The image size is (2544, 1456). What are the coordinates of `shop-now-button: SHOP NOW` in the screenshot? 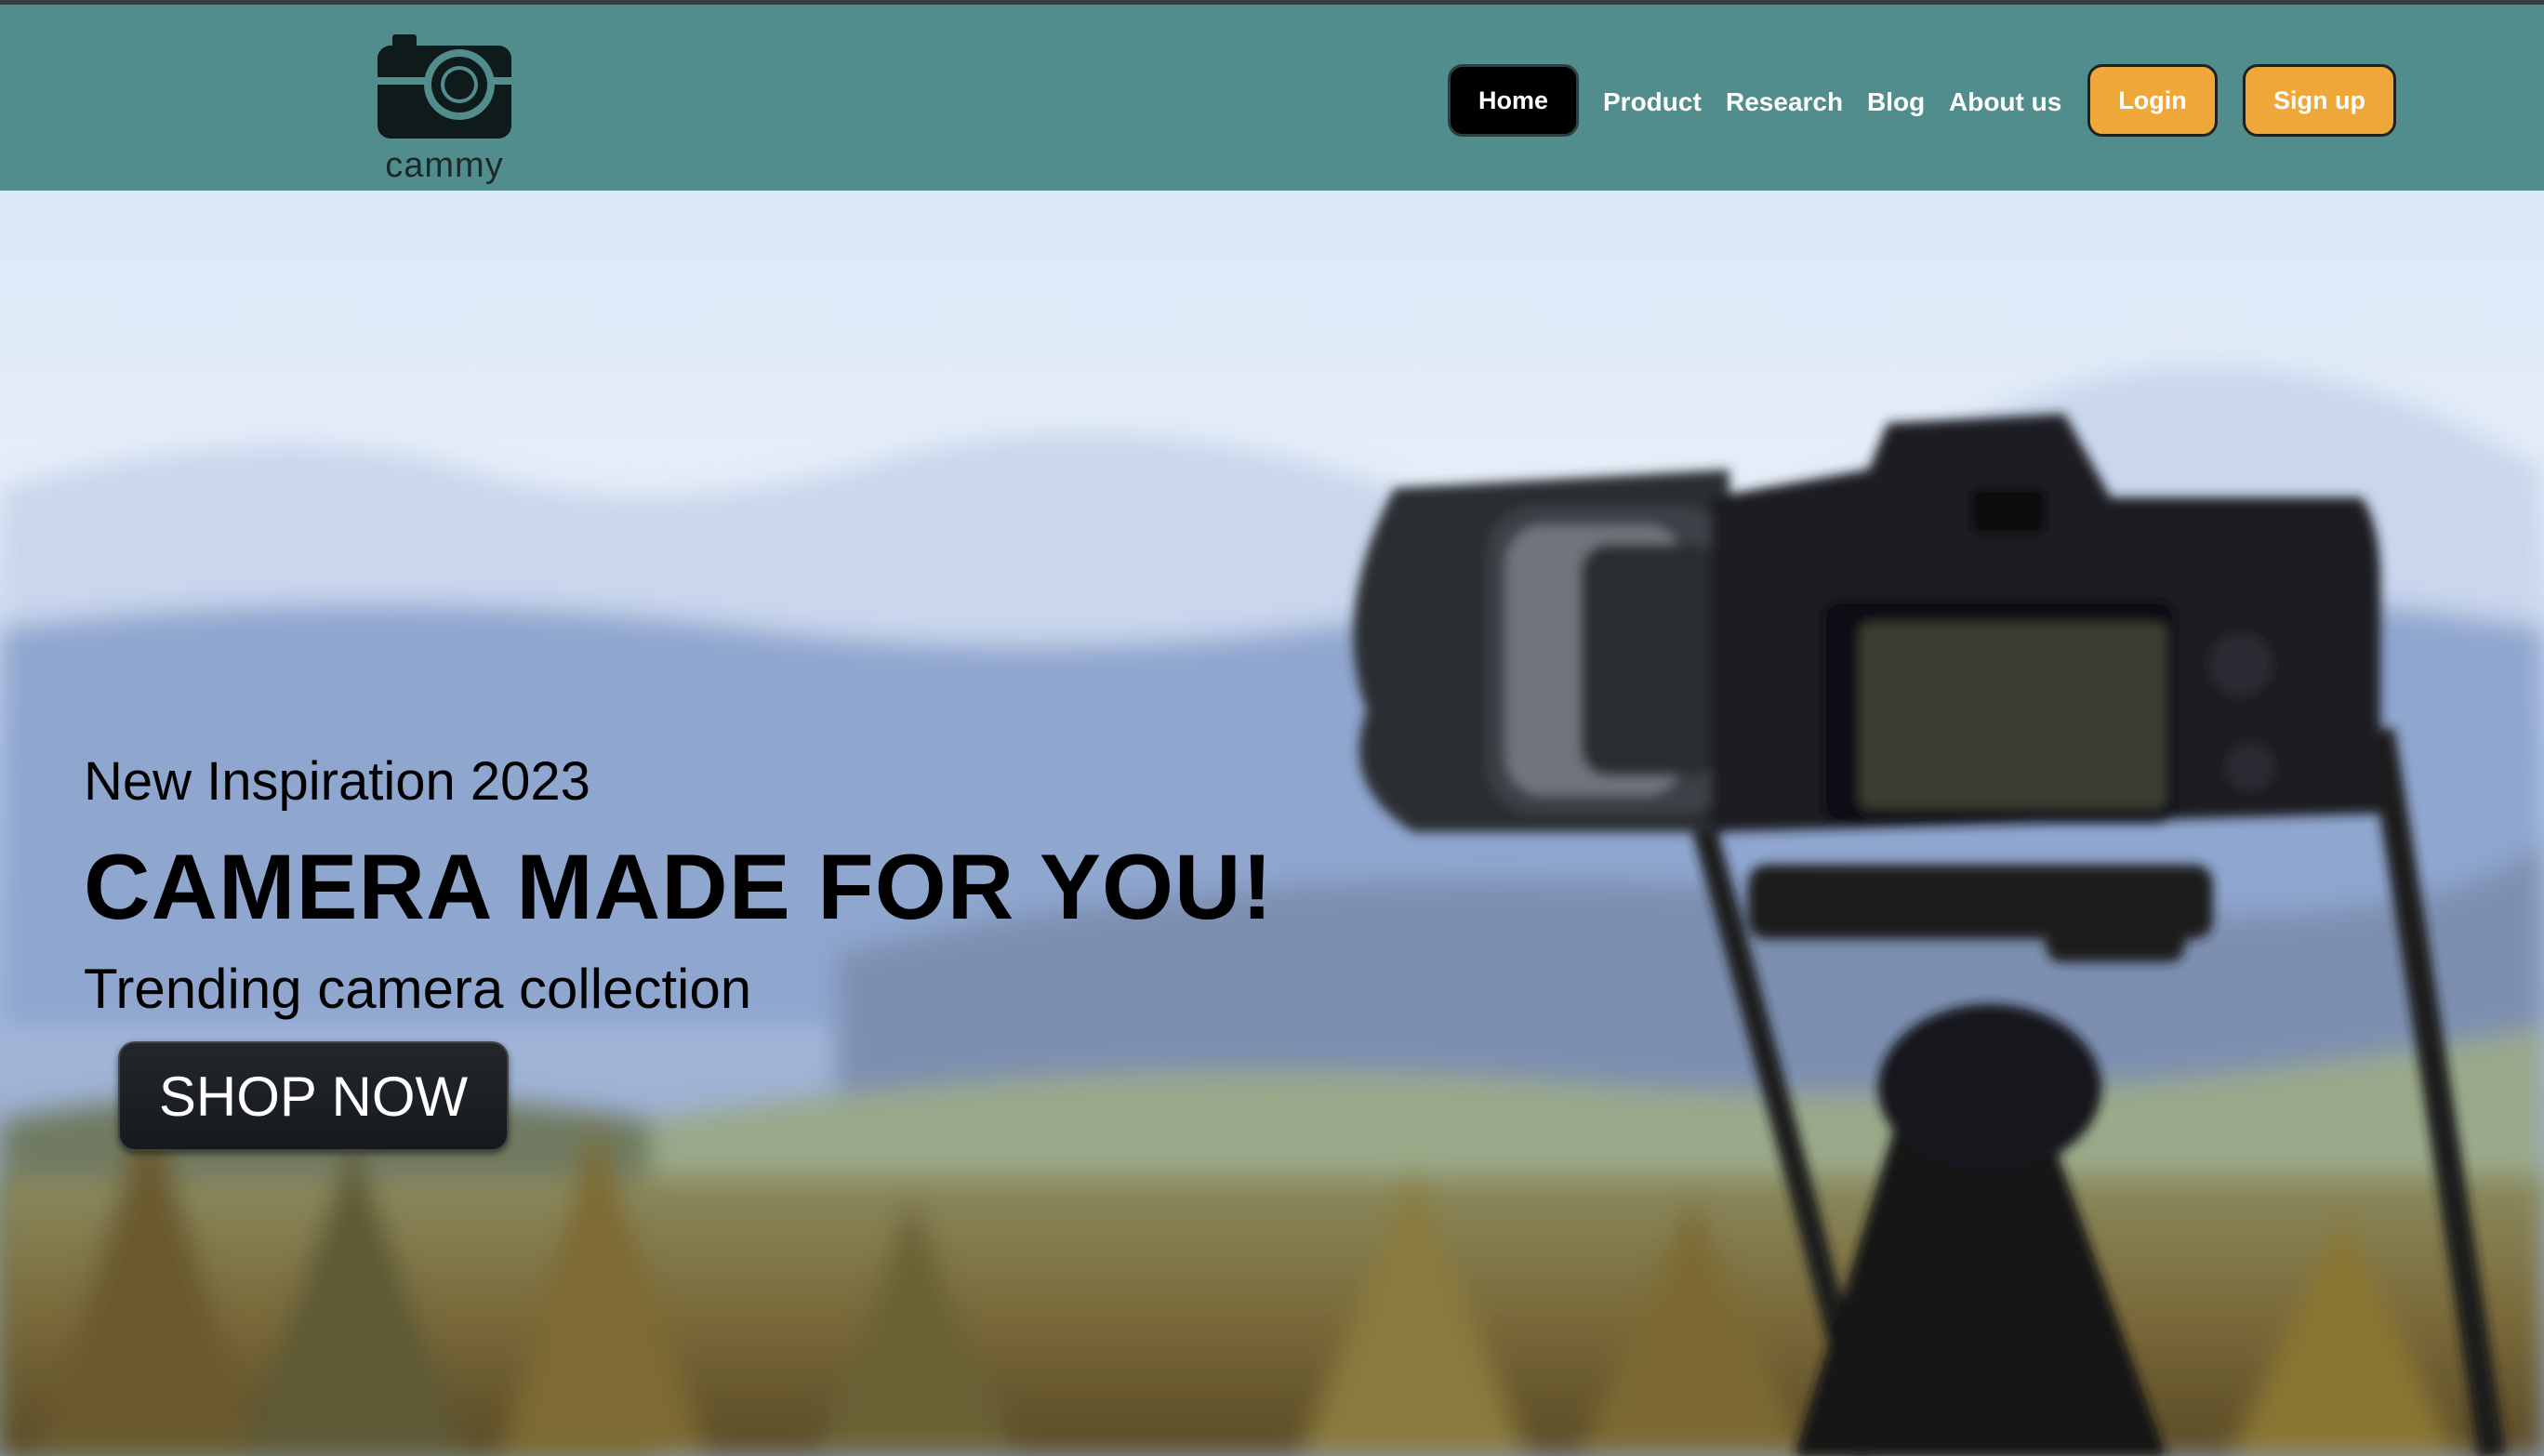 It's located at (313, 1096).